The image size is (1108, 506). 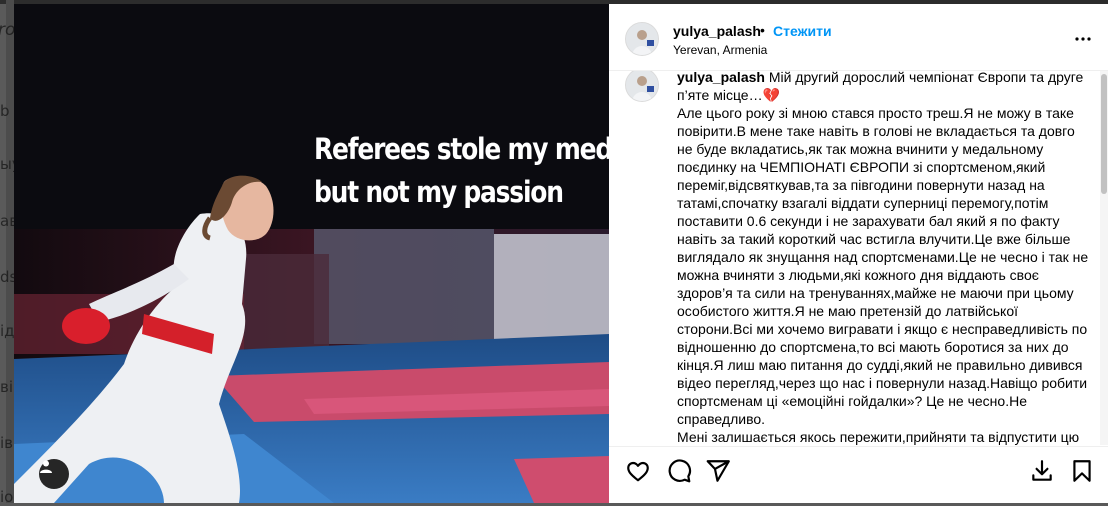 What do you see at coordinates (858, 474) in the screenshot?
I see `post-actions` at bounding box center [858, 474].